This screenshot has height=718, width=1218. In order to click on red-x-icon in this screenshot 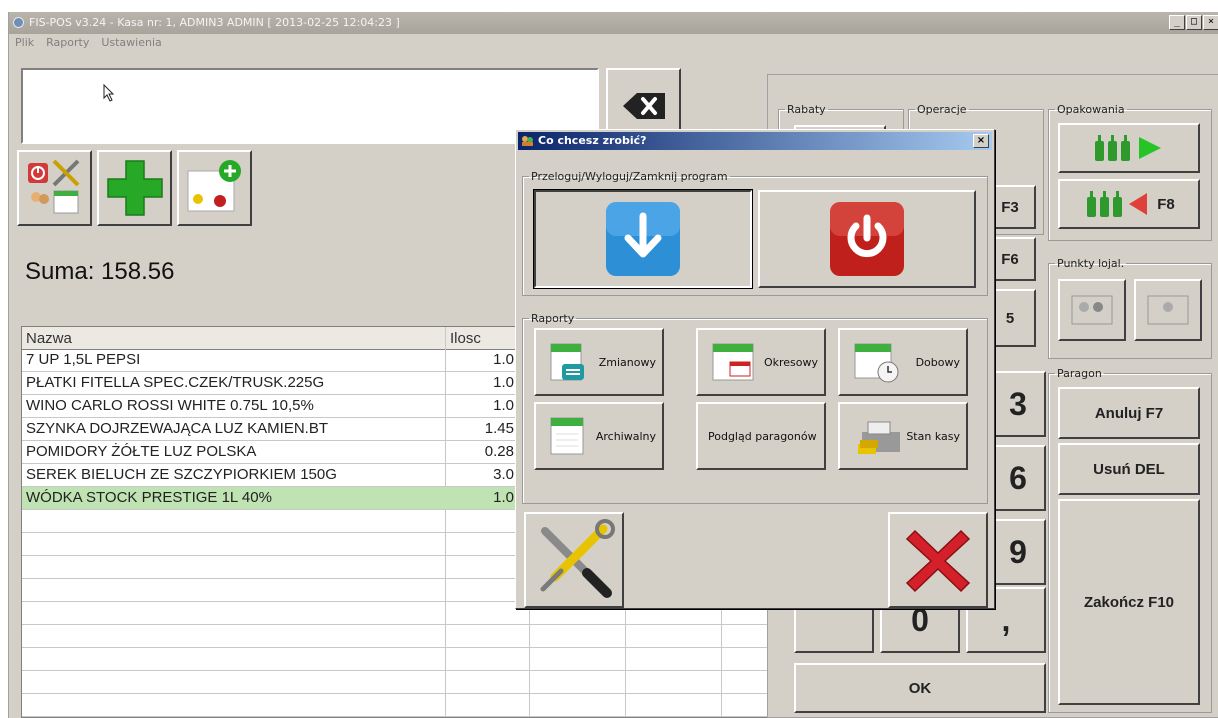, I will do `click(938, 561)`.